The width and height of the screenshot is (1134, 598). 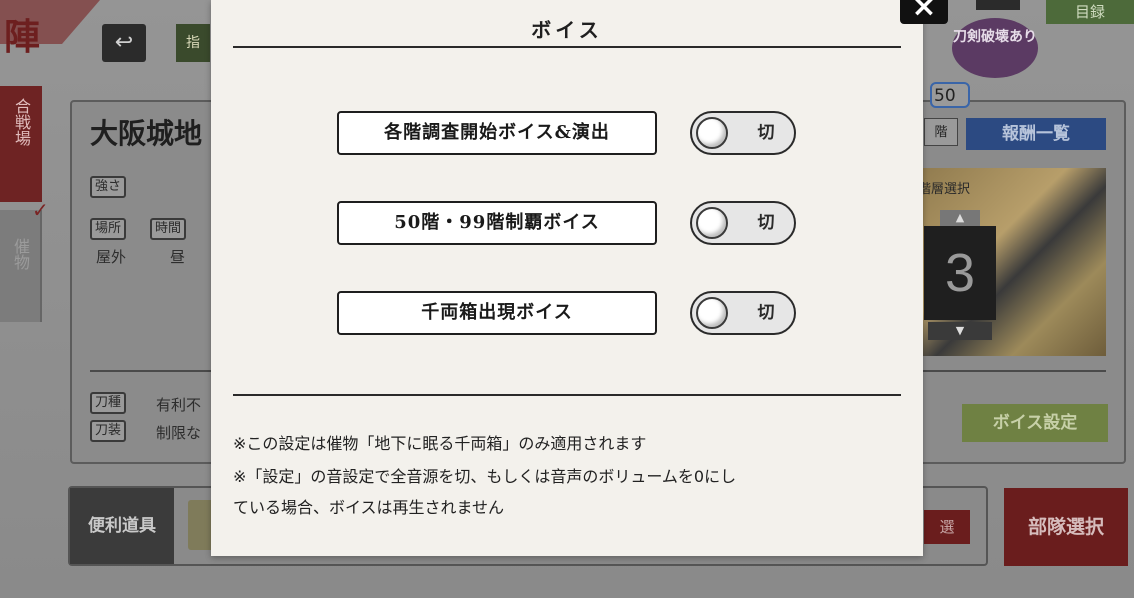 What do you see at coordinates (743, 133) in the screenshot?
I see `toggle-floor-start-voice: 切` at bounding box center [743, 133].